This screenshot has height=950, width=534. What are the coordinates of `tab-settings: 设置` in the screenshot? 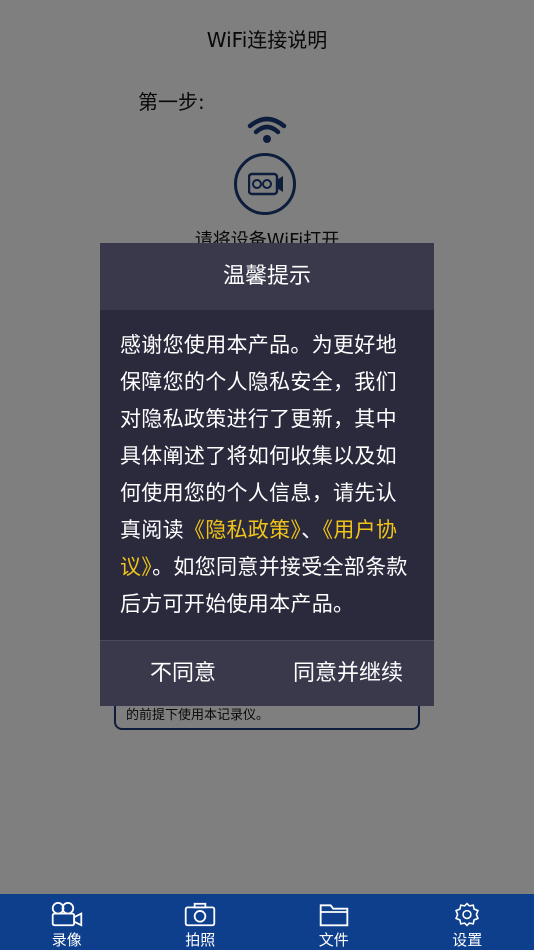 It's located at (467, 922).